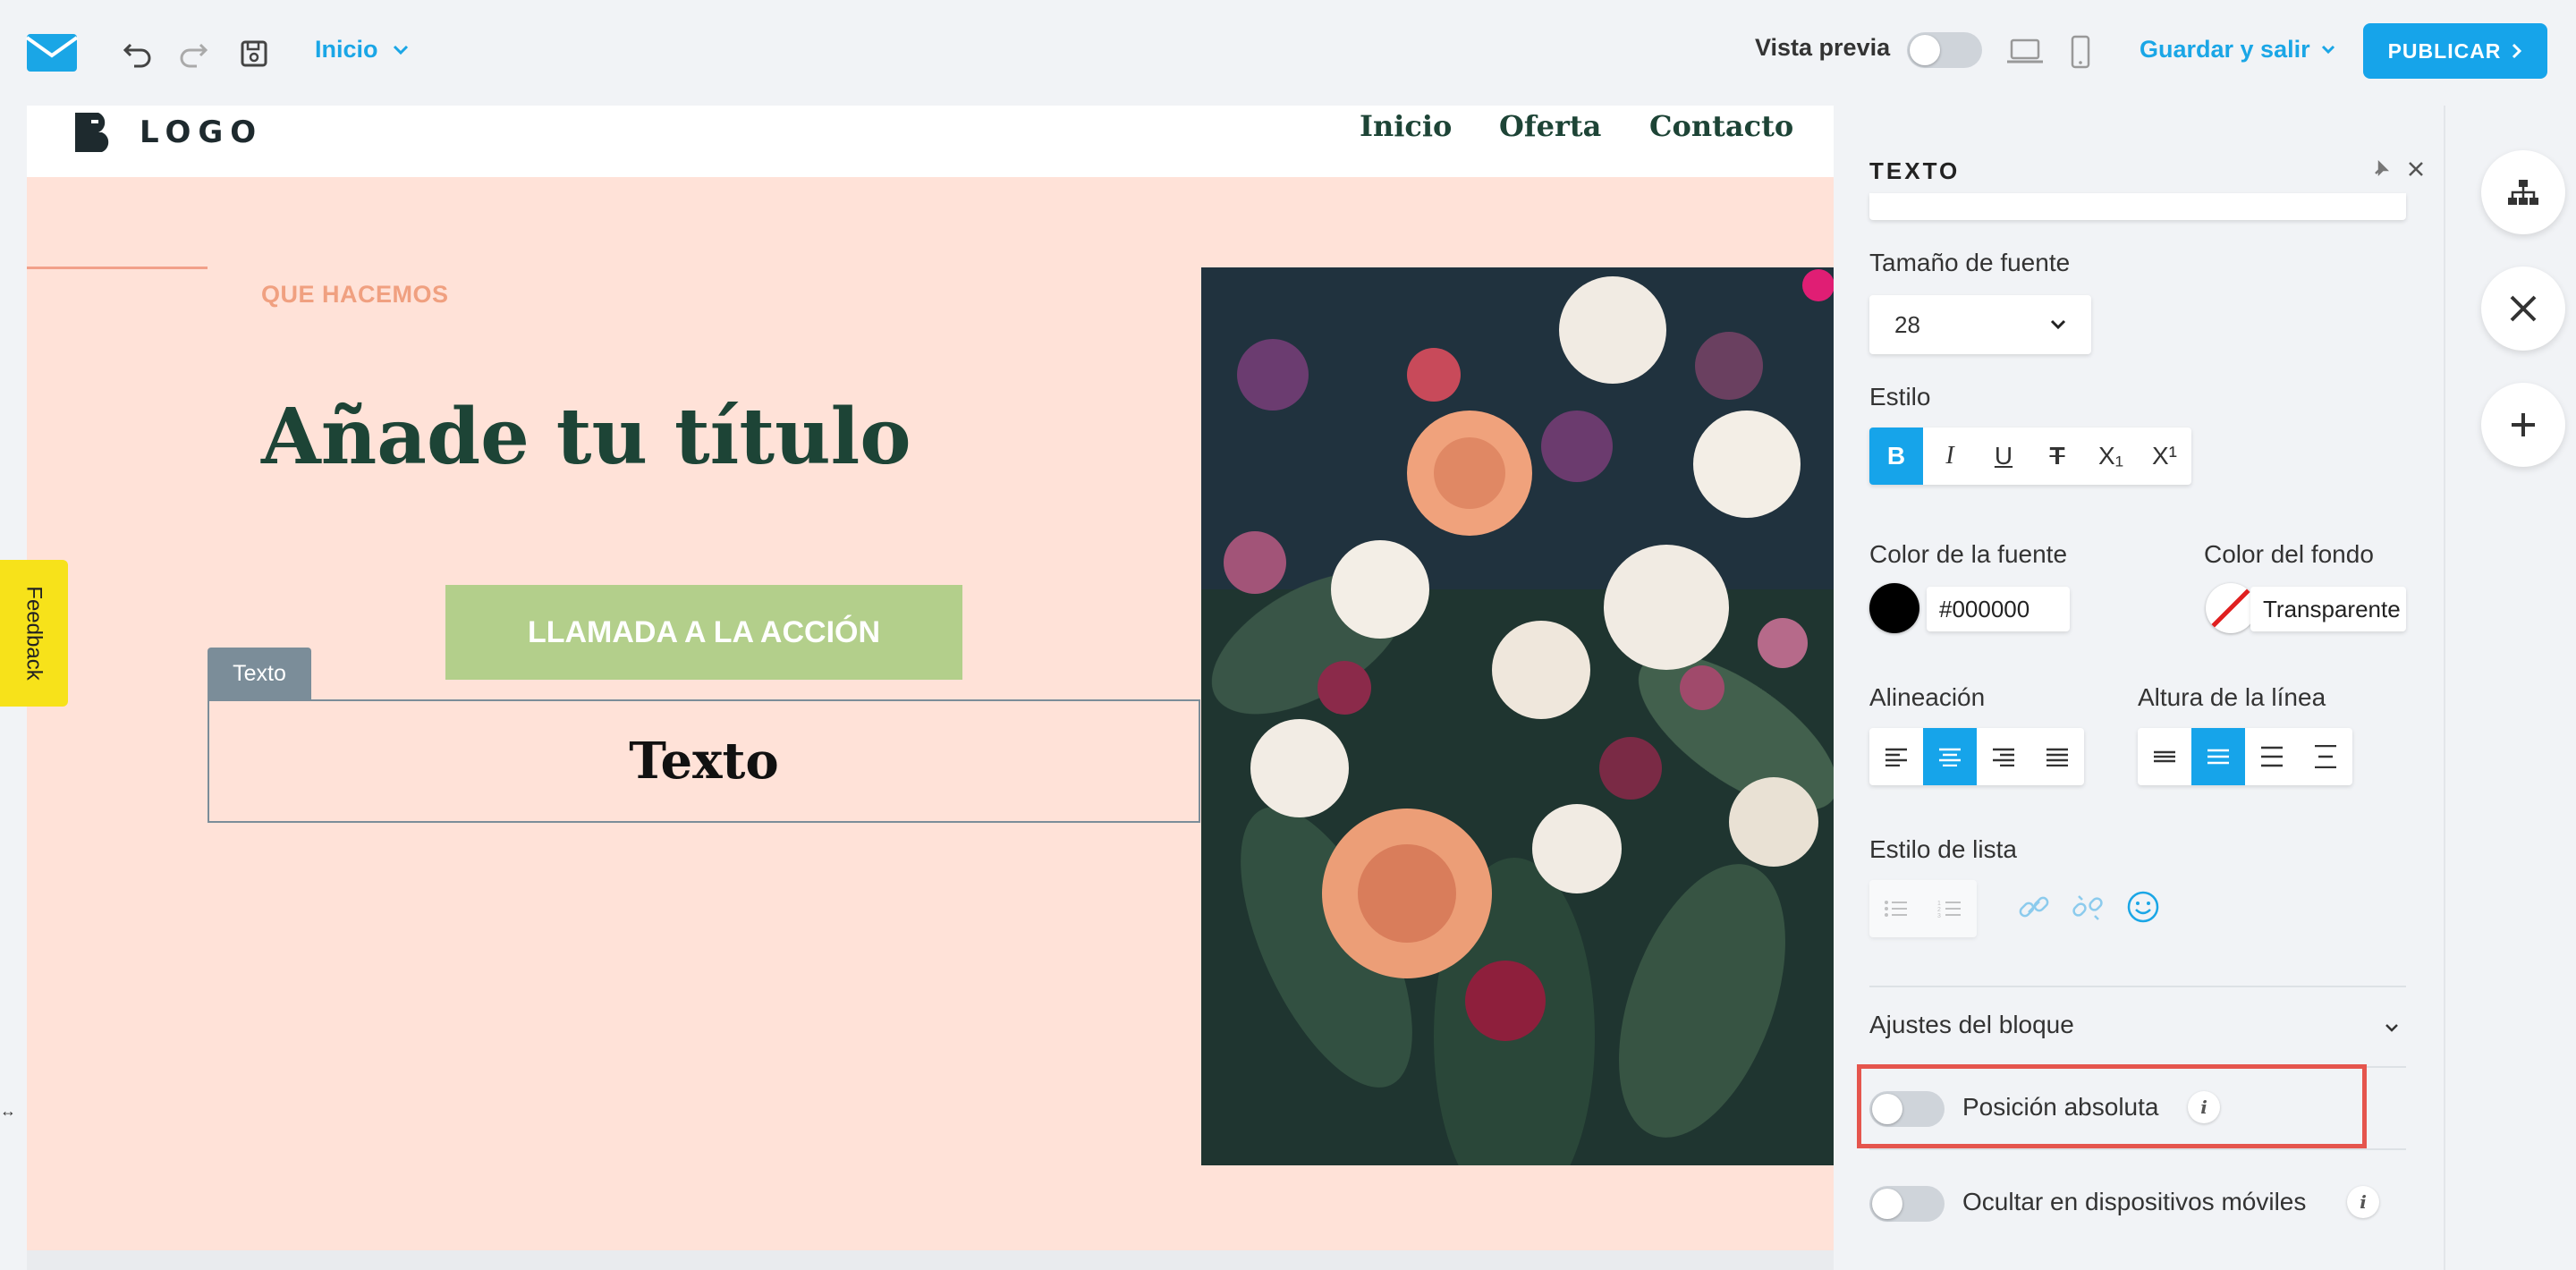  I want to click on text-element-tag: Texto, so click(259, 673).